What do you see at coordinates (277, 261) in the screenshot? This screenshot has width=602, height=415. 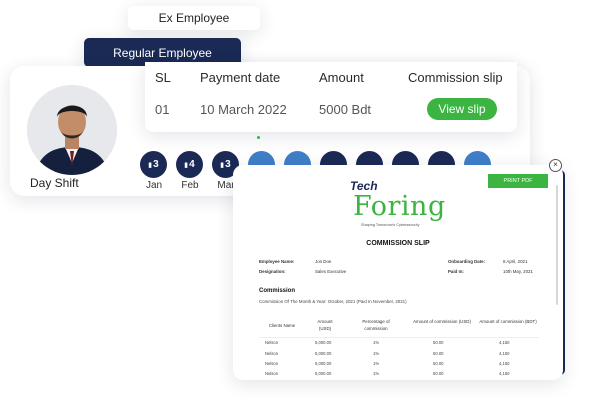 I see `employee-name-label: Employee Name:` at bounding box center [277, 261].